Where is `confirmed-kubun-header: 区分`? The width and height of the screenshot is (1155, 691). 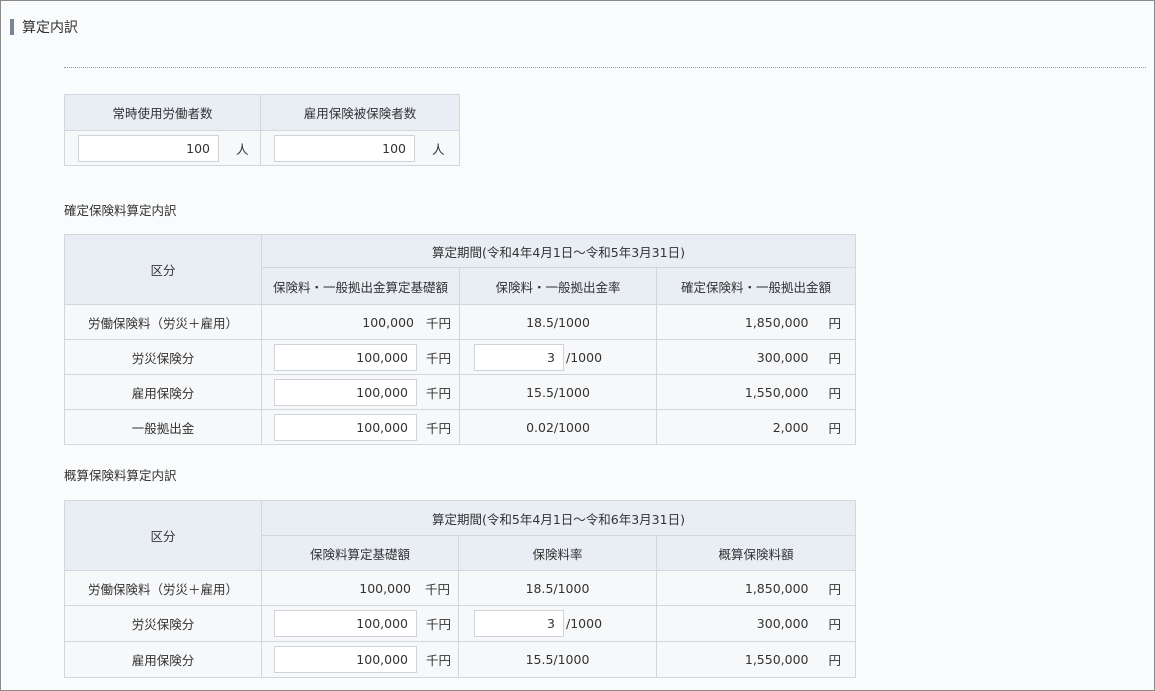 confirmed-kubun-header: 区分 is located at coordinates (163, 269).